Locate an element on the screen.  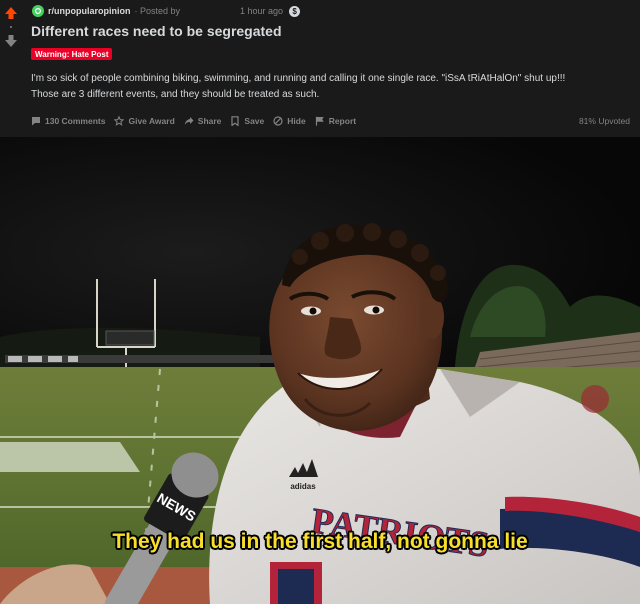
posted-by-label: · Posted by is located at coordinates (157, 11).